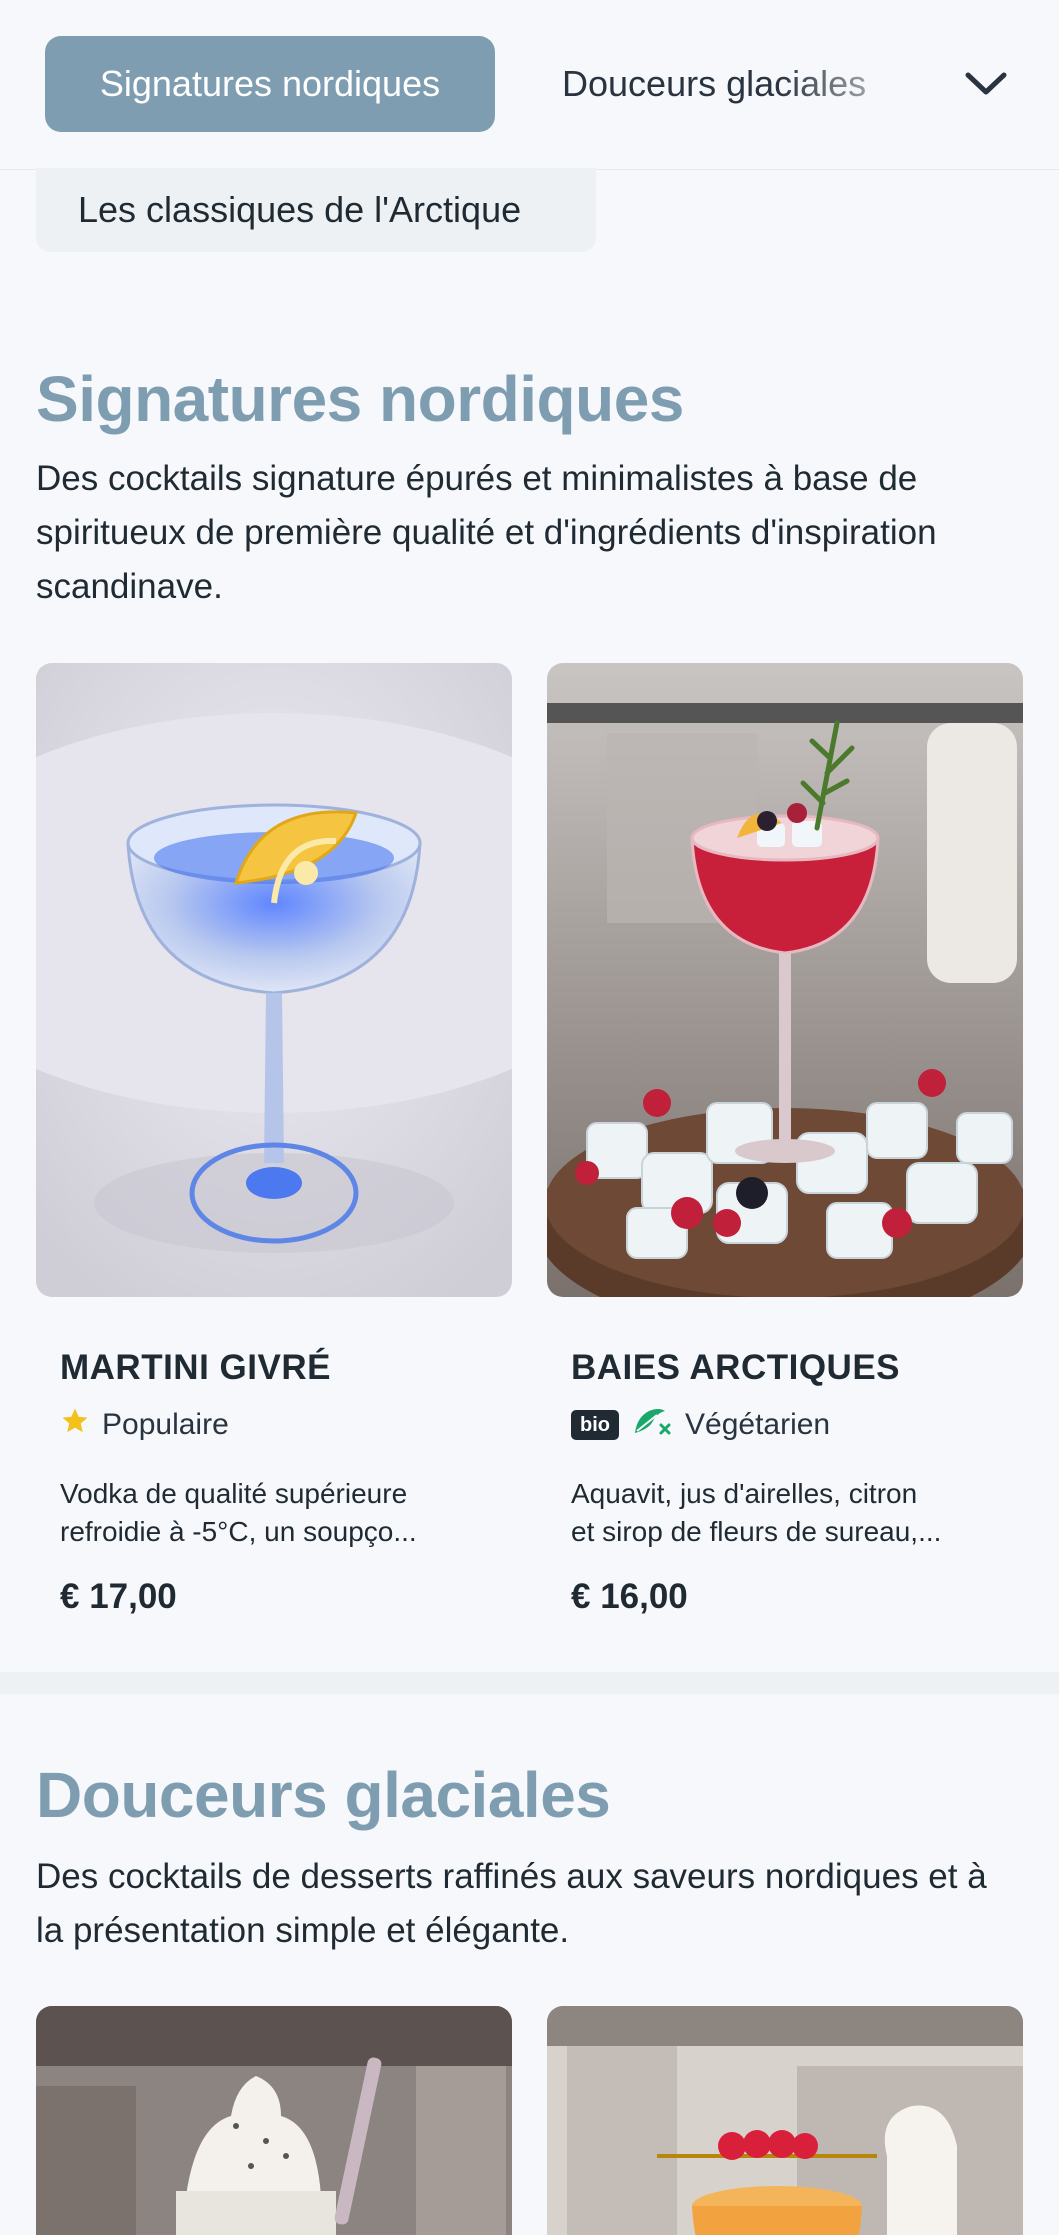  What do you see at coordinates (736, 1367) in the screenshot?
I see `item-name: BAIES ARCTIQUES` at bounding box center [736, 1367].